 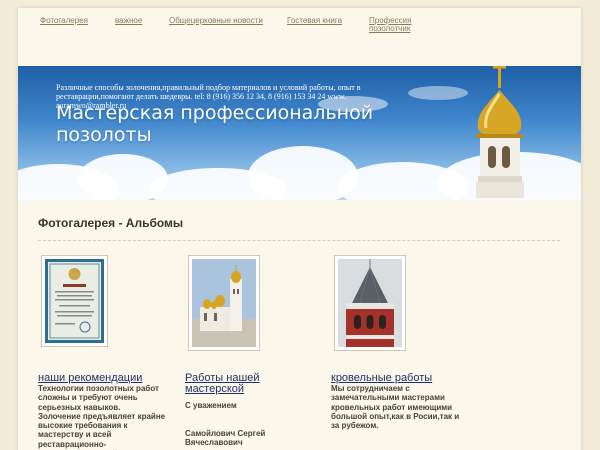 I want to click on cathedral-image, so click(x=224, y=303).